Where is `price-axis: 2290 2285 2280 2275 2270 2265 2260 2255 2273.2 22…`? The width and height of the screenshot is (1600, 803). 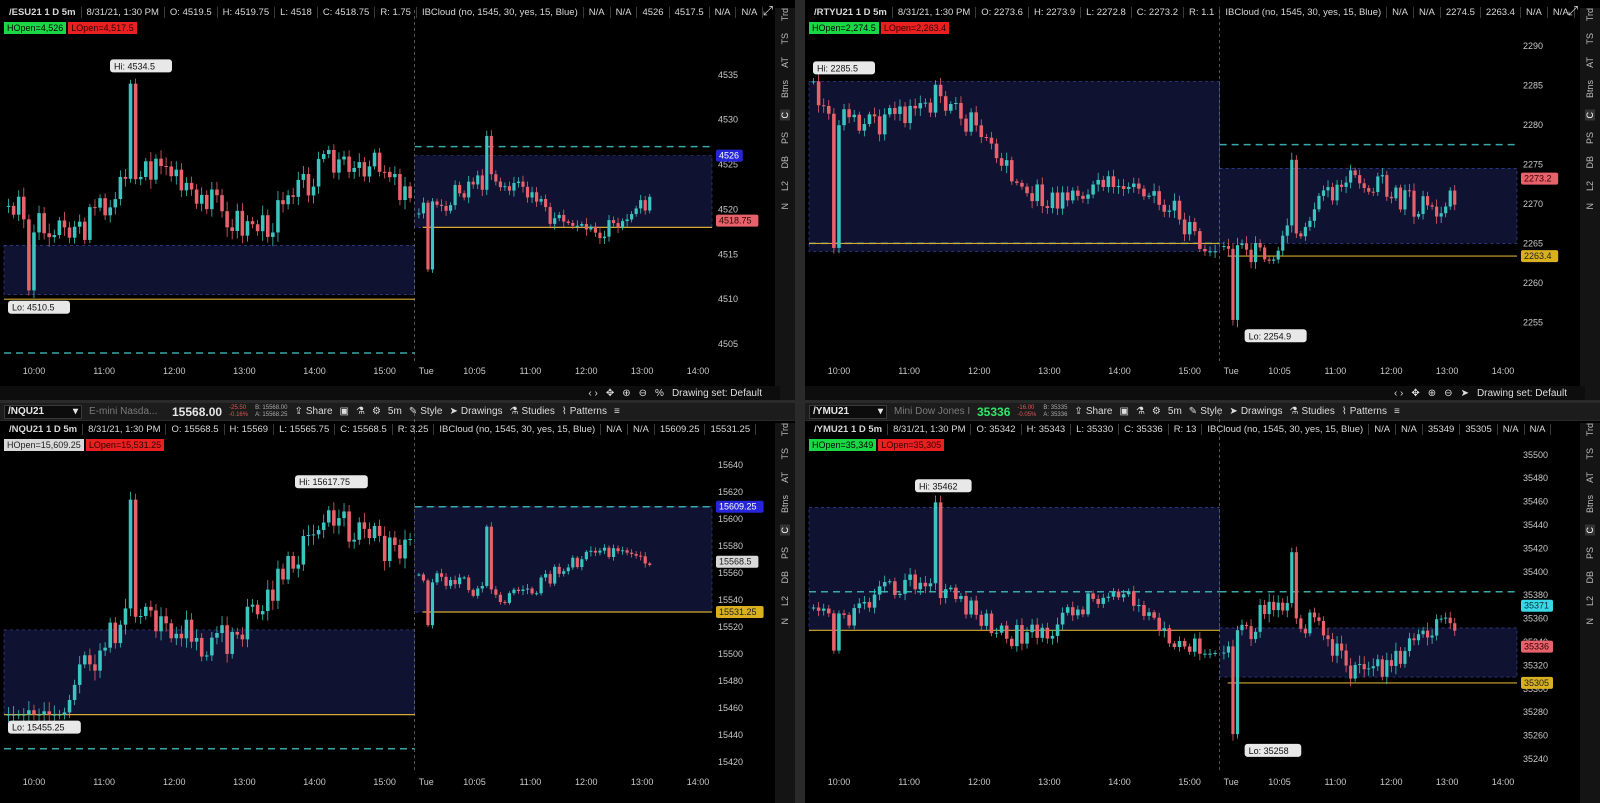
price-axis: 2290 2285 2280 2275 2270 2265 2260 2255 2273.2 22… is located at coordinates (1540, 184).